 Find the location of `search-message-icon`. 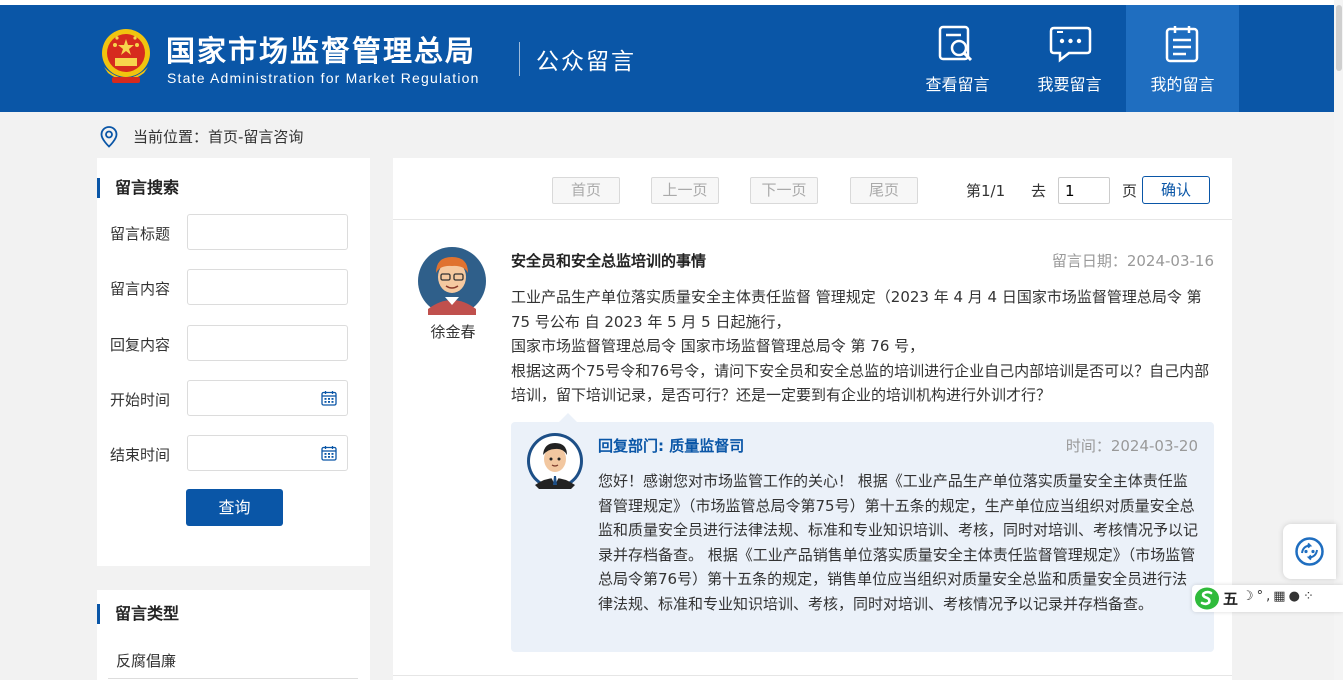

search-message-icon is located at coordinates (955, 43).